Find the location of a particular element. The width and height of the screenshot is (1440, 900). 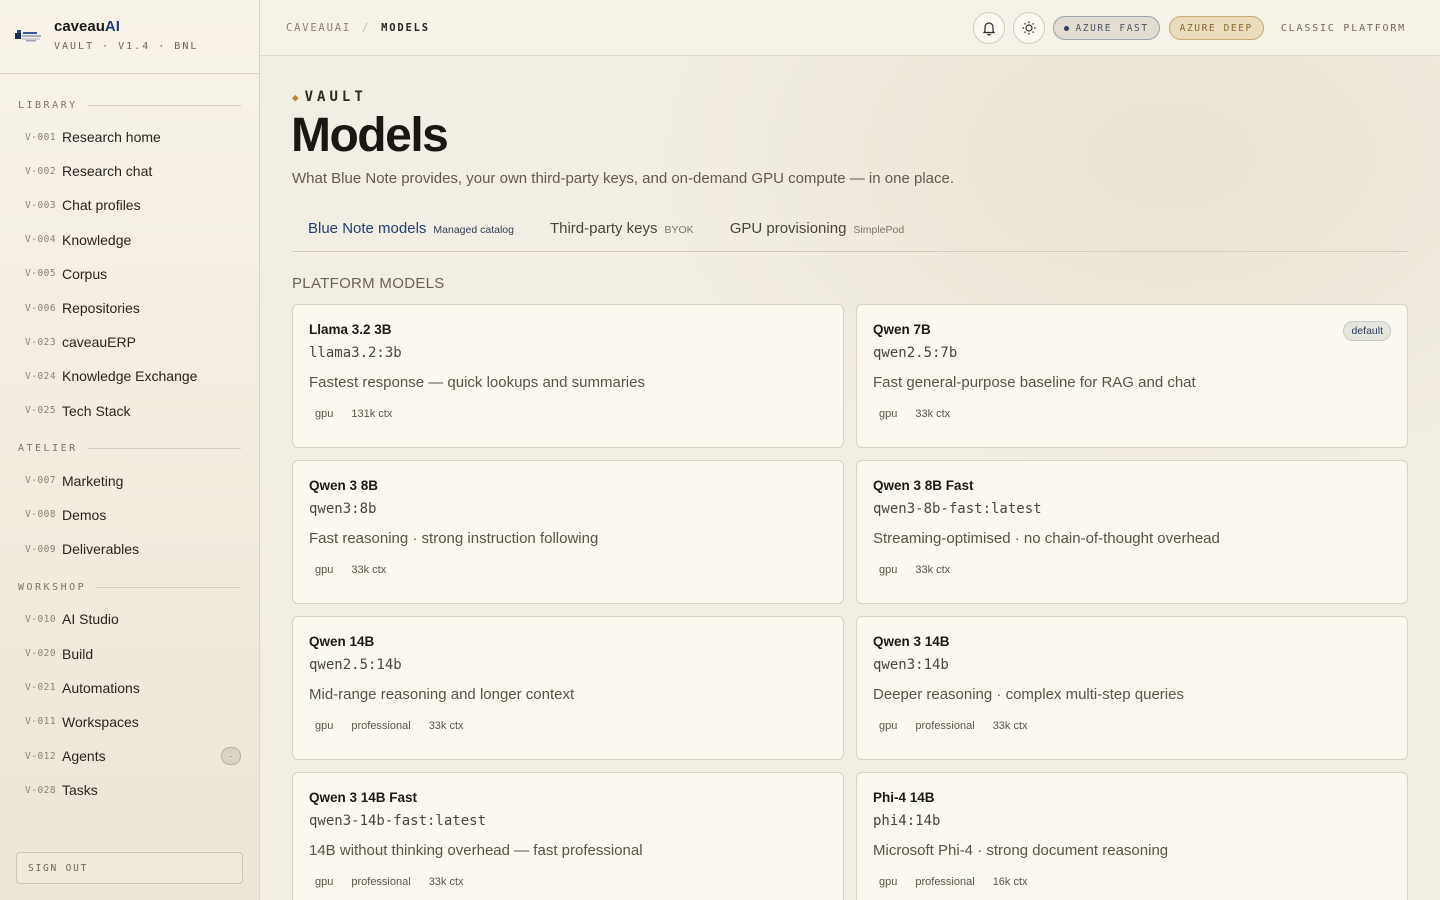

nav-item-label: Chat profiles is located at coordinates (101, 205).